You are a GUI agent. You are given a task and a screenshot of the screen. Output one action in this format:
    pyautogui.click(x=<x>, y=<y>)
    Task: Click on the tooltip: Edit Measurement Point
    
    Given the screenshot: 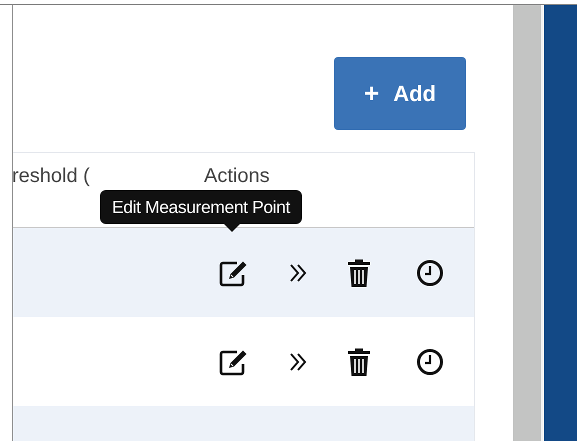 What is the action you would take?
    pyautogui.click(x=201, y=207)
    